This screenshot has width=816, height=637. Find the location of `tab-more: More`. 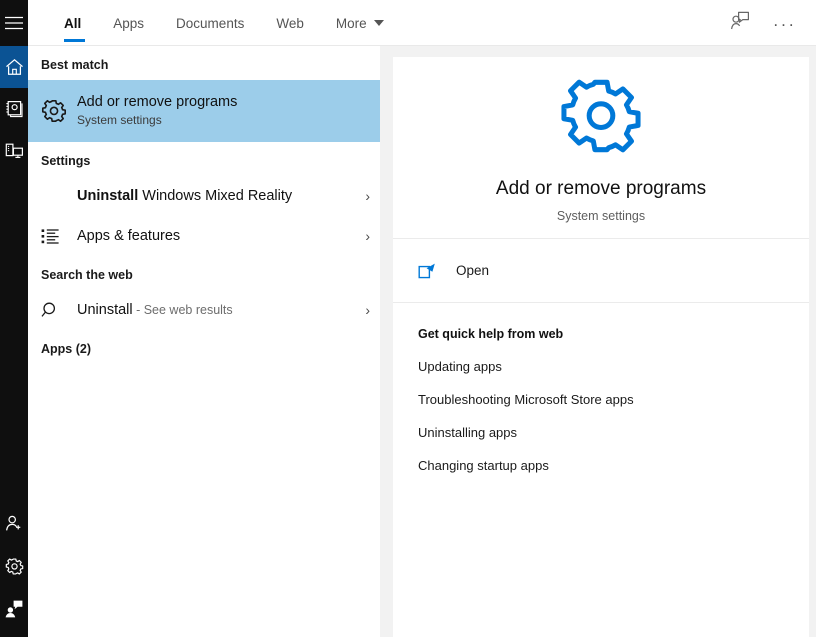

tab-more: More is located at coordinates (360, 23).